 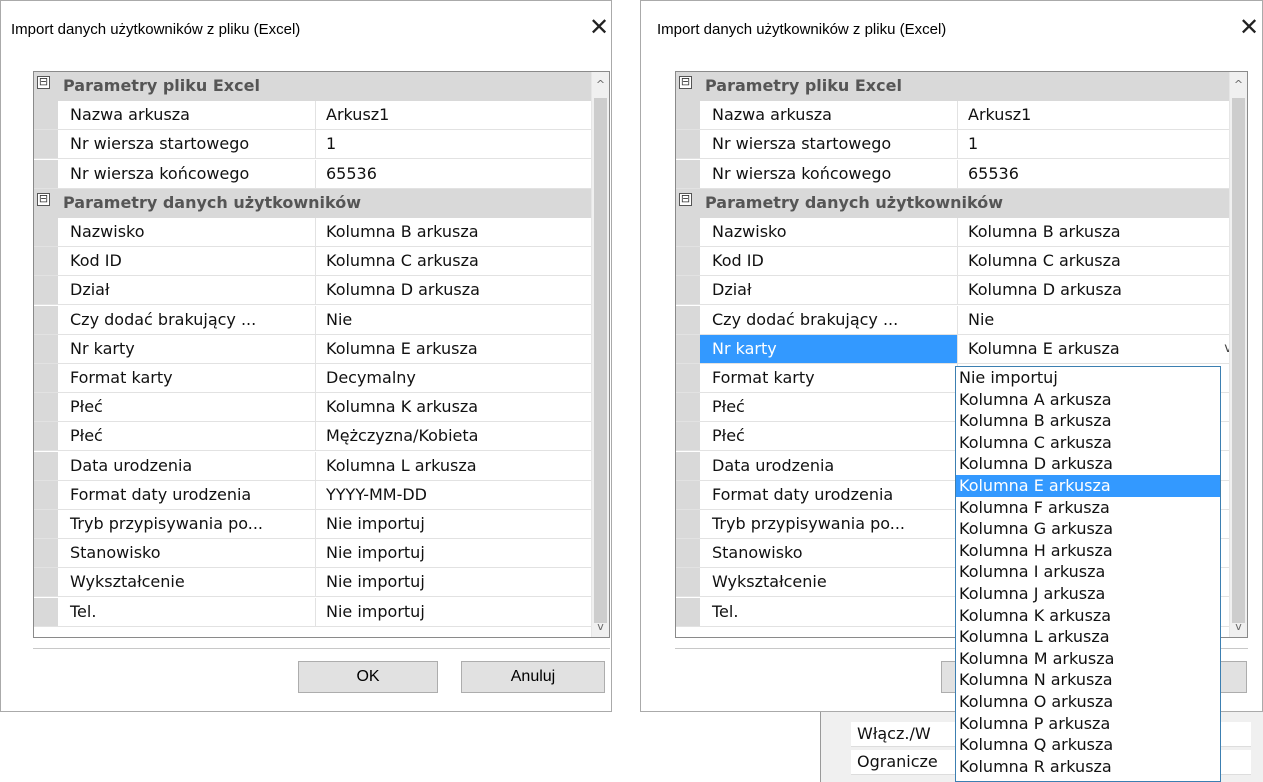 What do you see at coordinates (1088, 680) in the screenshot?
I see `dropdown-option: Kolumna N arkusza` at bounding box center [1088, 680].